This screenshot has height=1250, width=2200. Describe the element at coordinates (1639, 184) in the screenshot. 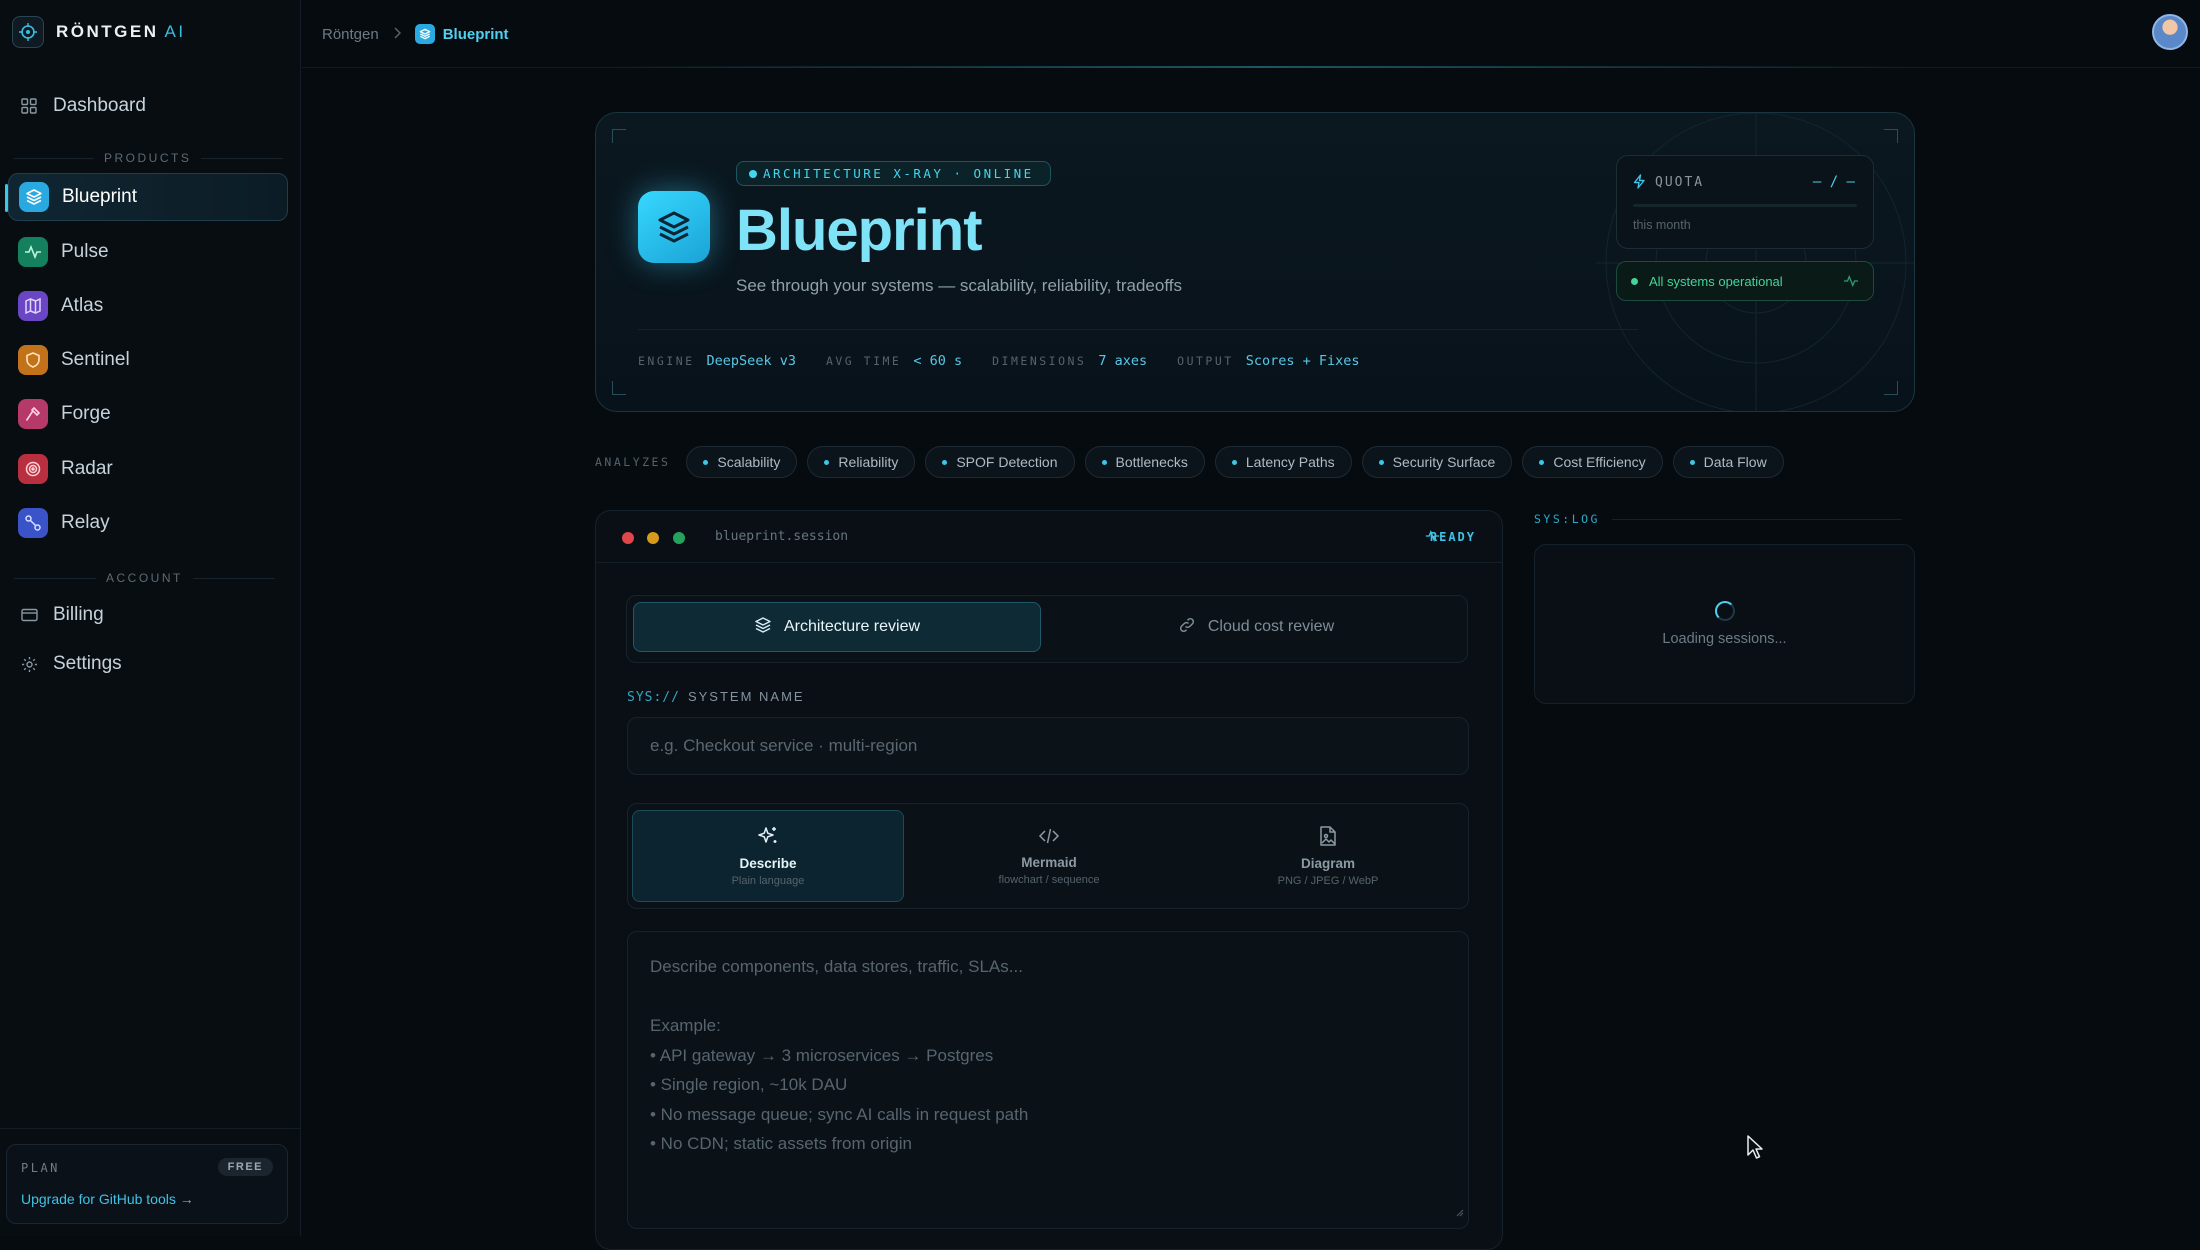

I see `bolt-icon` at that location.